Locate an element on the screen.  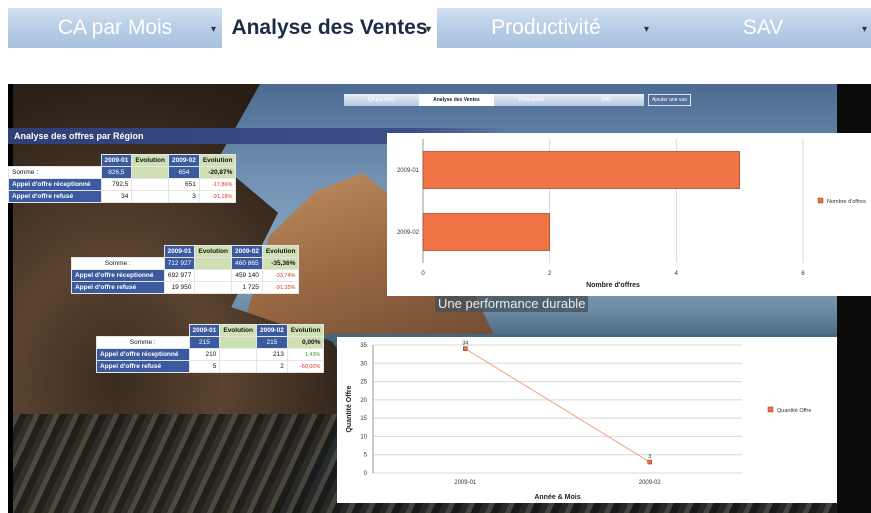
cell: -91,35% is located at coordinates (280, 287).